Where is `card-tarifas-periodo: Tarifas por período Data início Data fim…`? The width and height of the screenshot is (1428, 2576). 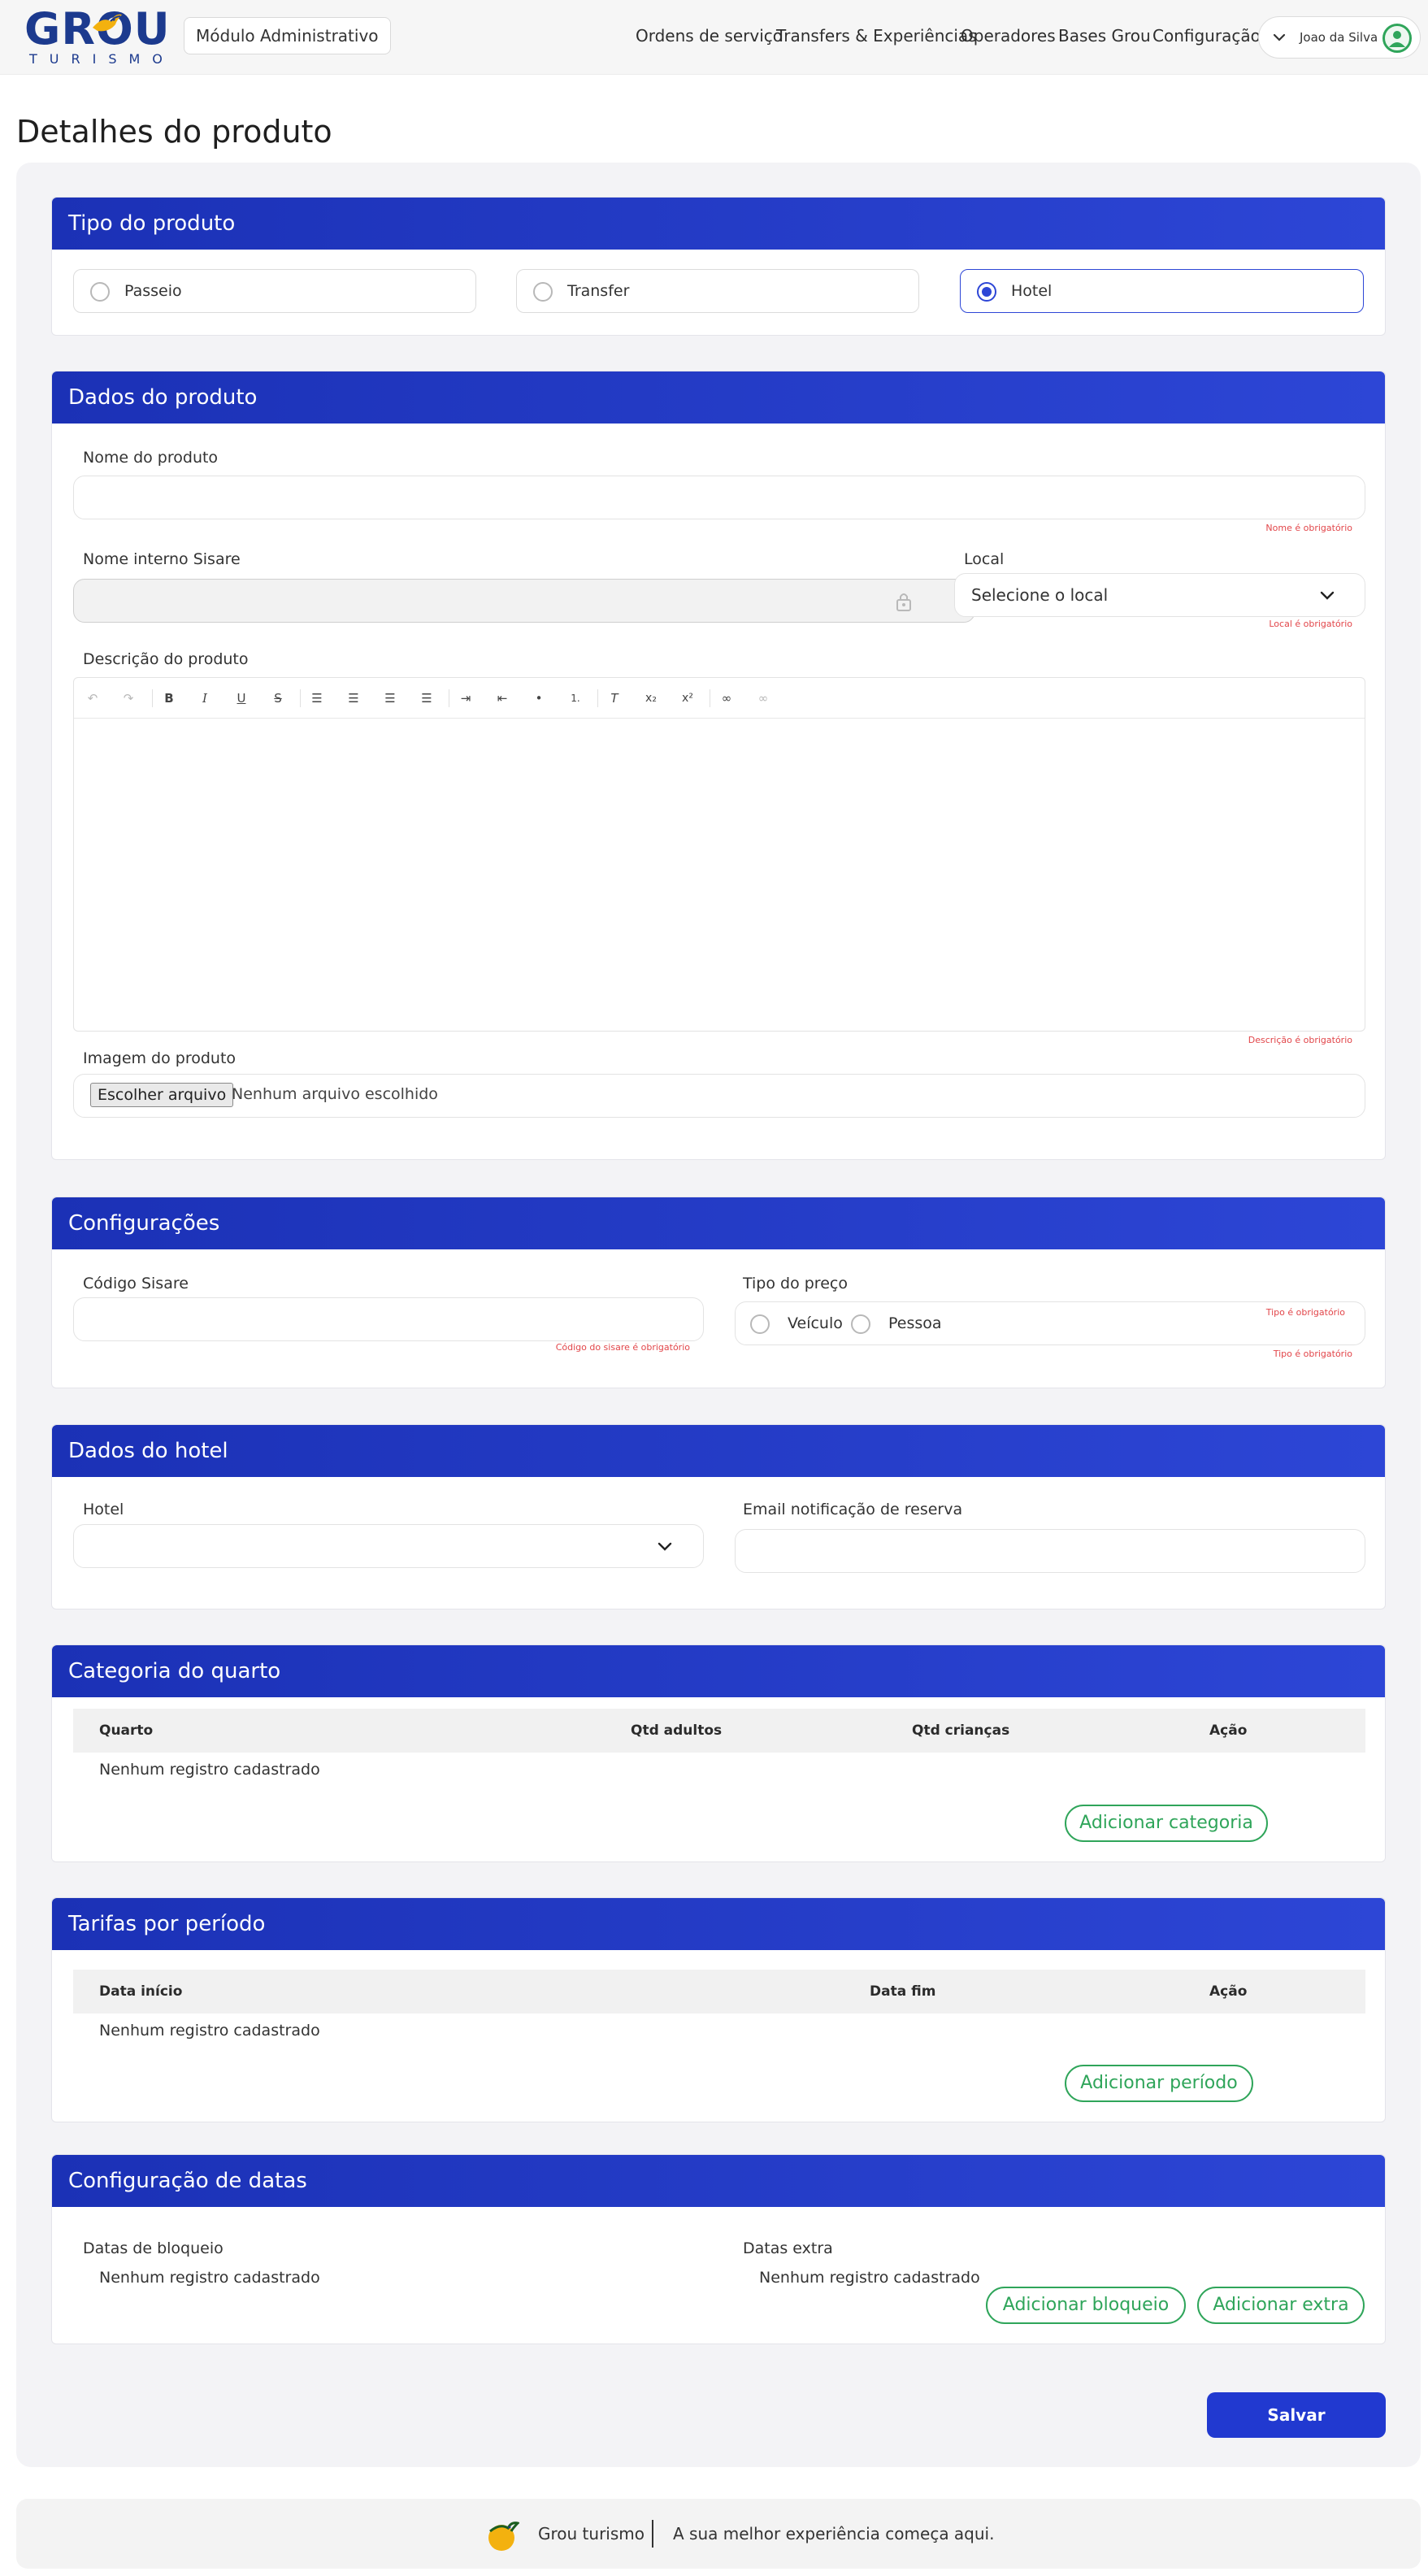 card-tarifas-periodo: Tarifas por período Data início Data fim… is located at coordinates (719, 2009).